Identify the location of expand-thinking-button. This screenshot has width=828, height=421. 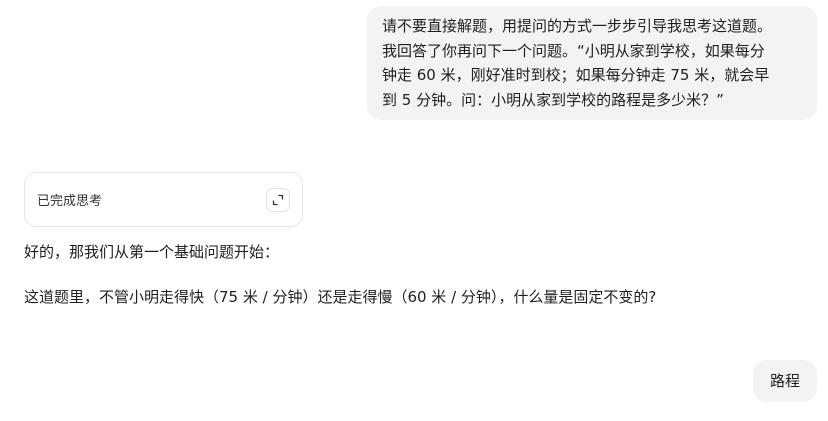
(278, 199).